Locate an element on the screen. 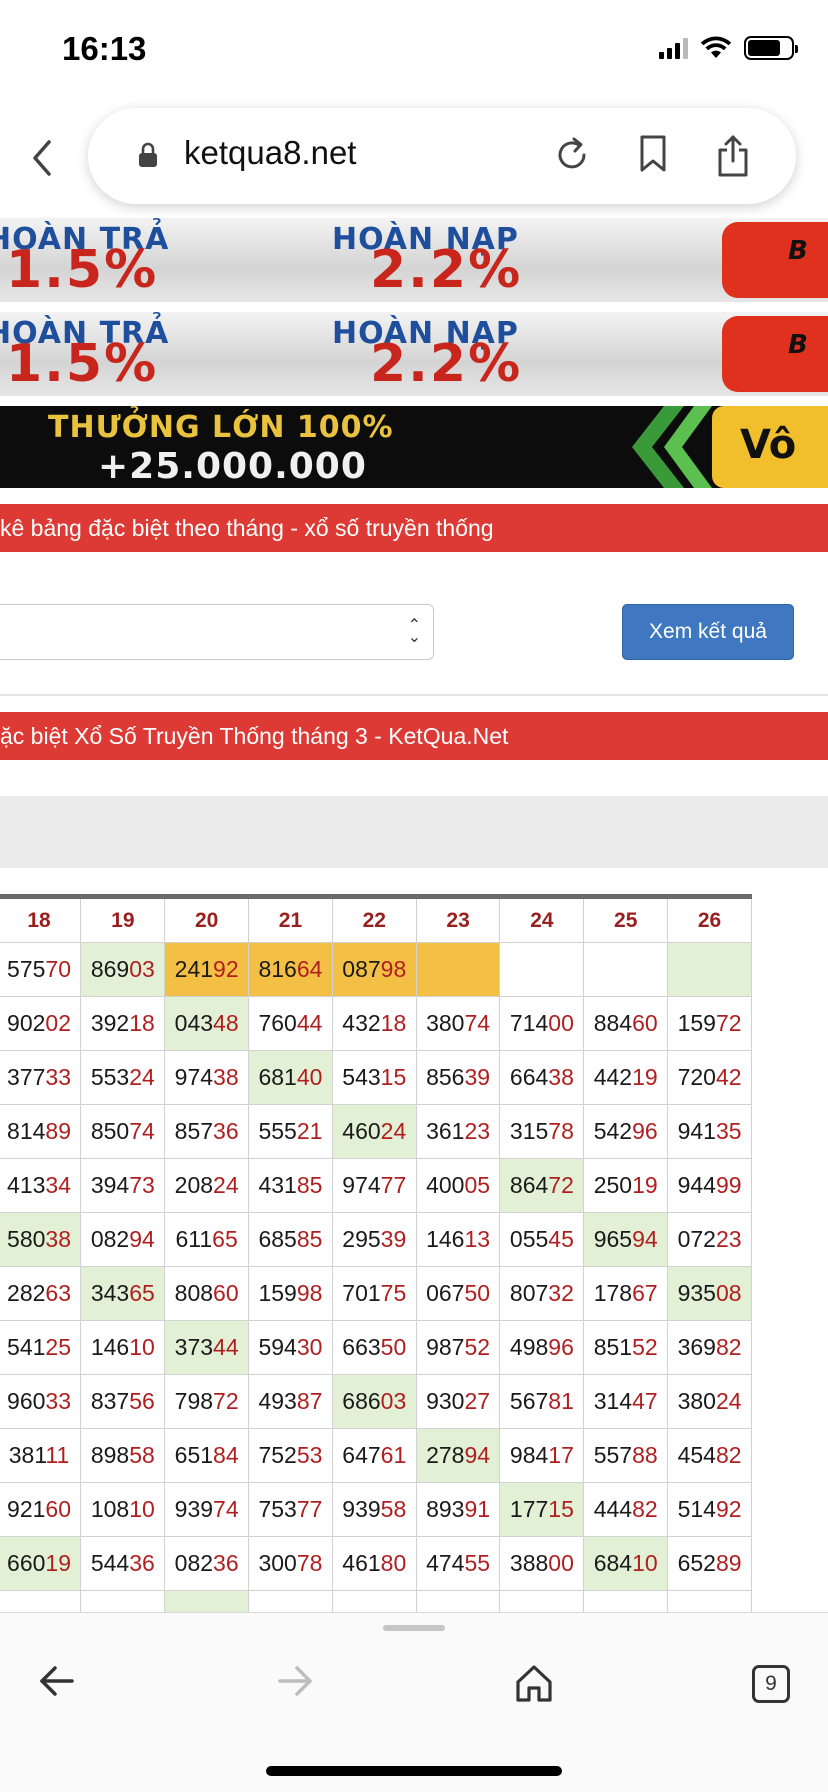  result-tail-digits: 85 is located at coordinates (309, 1239).